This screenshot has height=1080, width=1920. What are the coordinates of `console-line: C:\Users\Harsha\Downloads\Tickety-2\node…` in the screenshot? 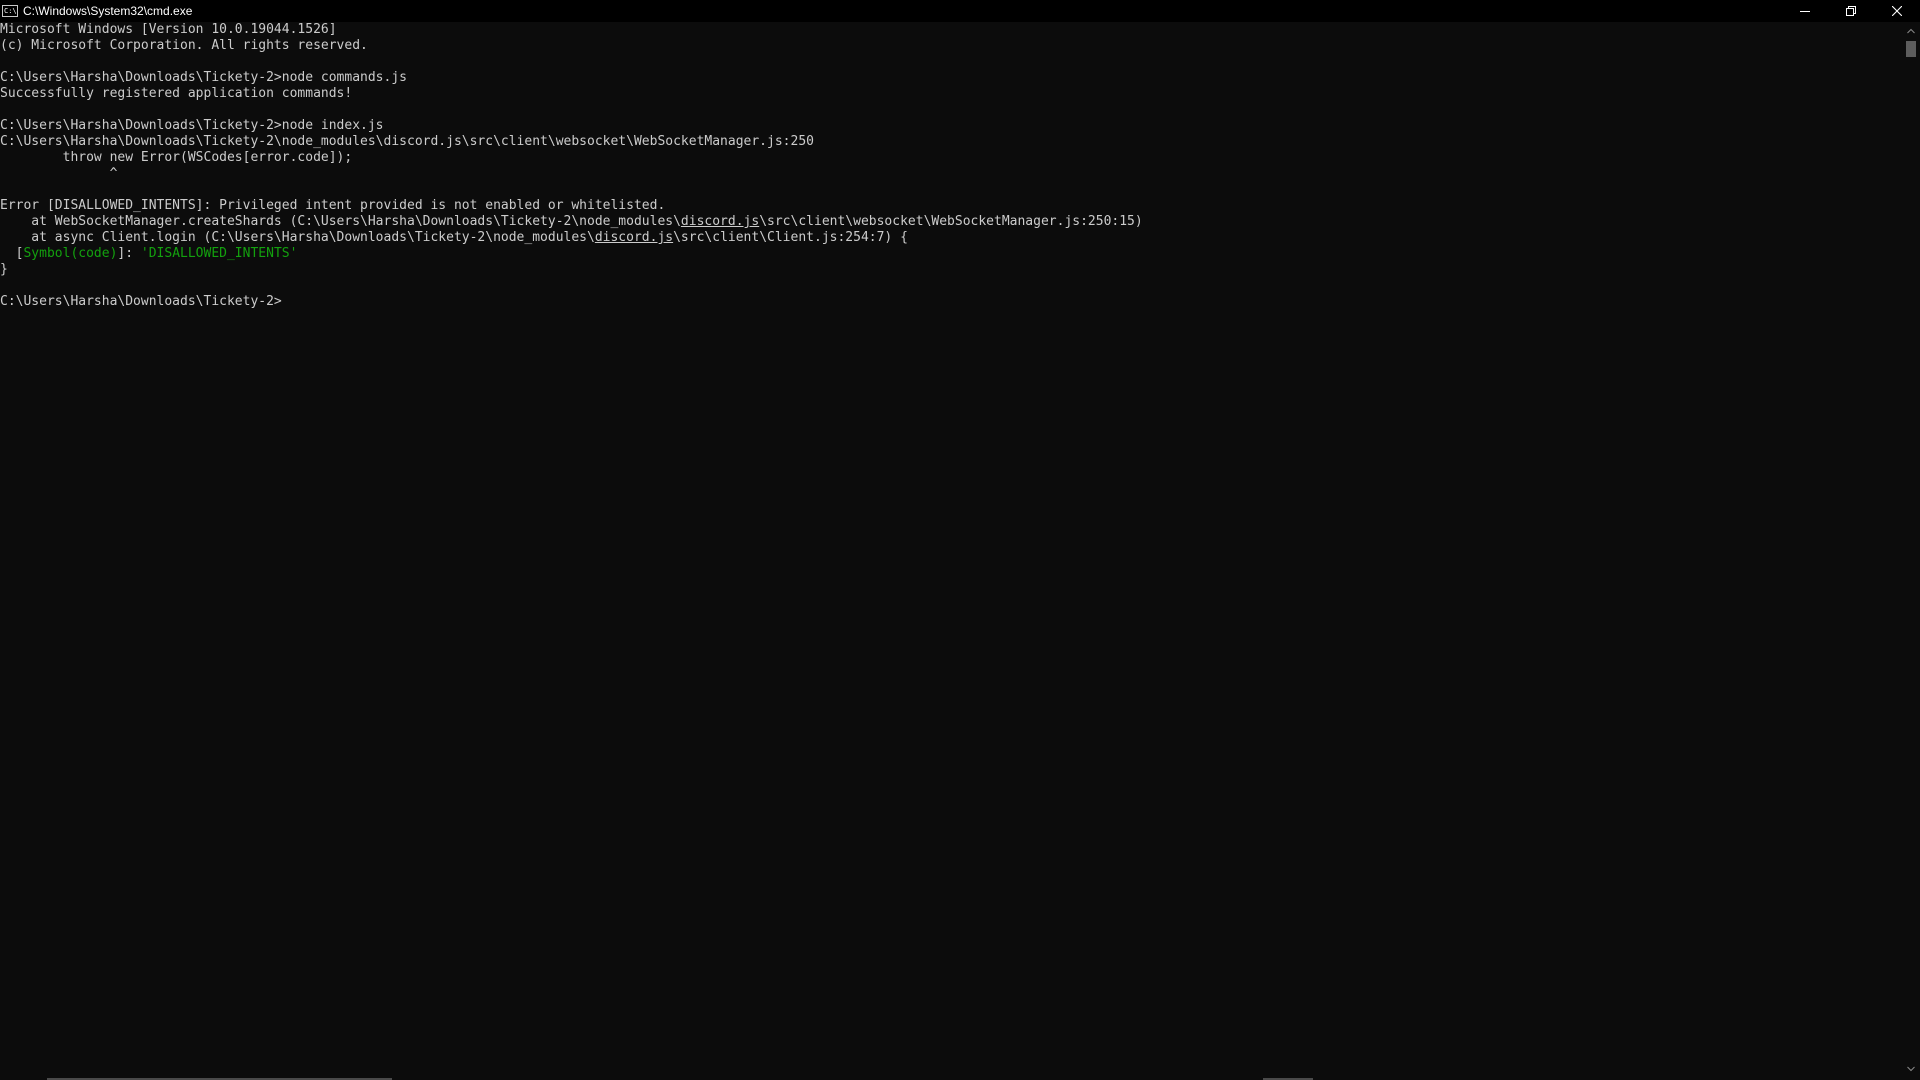 It's located at (951, 142).